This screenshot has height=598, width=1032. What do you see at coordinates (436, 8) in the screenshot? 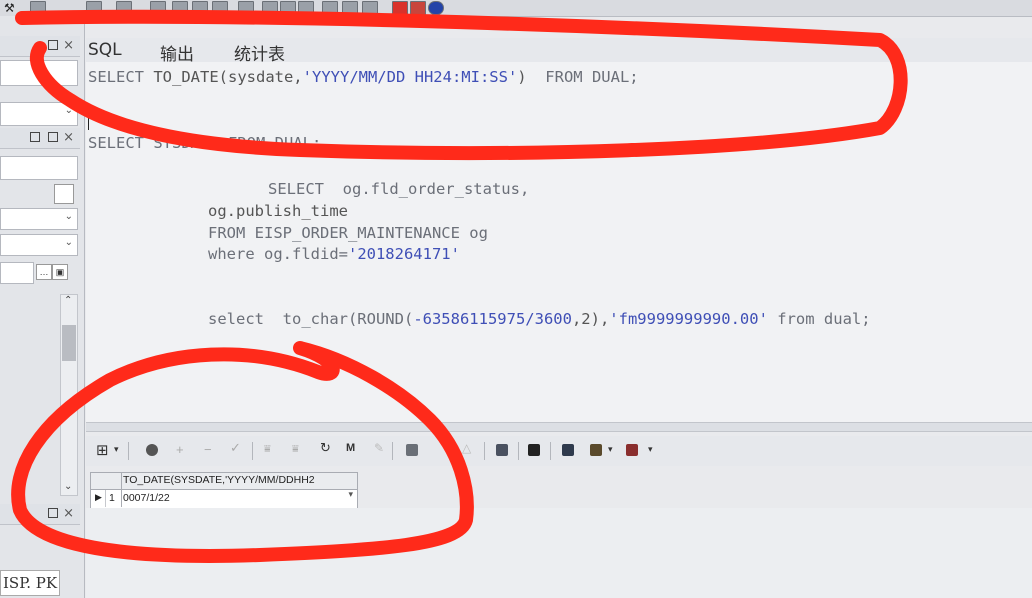
I see `info-icon` at bounding box center [436, 8].